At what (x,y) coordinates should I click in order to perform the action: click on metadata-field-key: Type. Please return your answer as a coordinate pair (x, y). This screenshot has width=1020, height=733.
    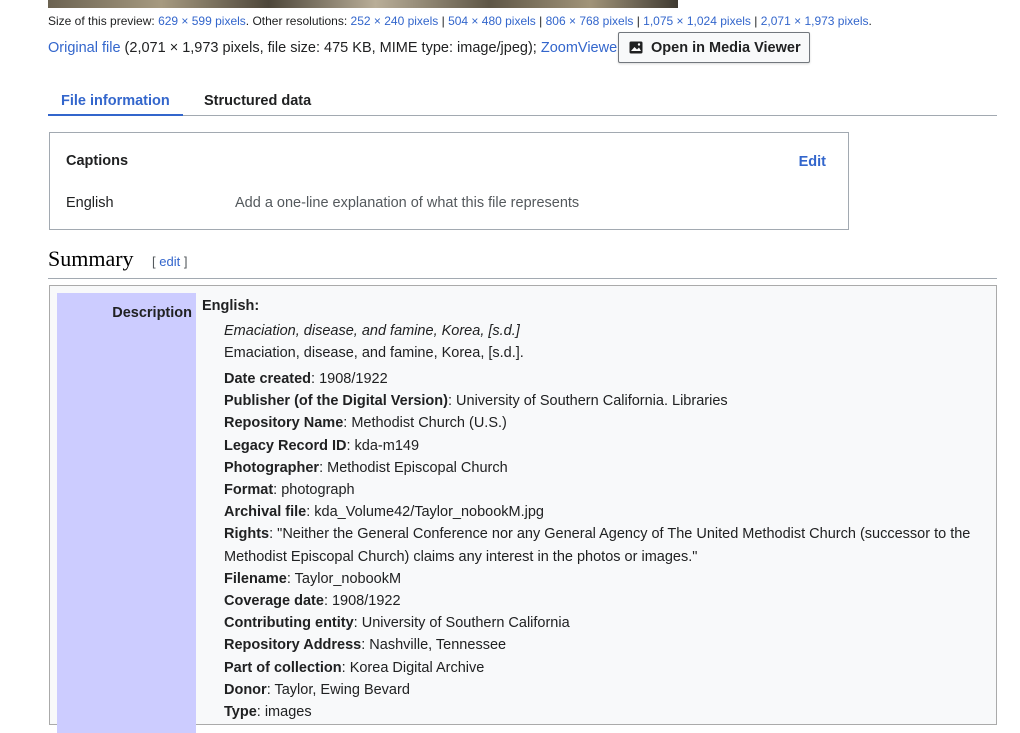
    Looking at the image, I should click on (240, 712).